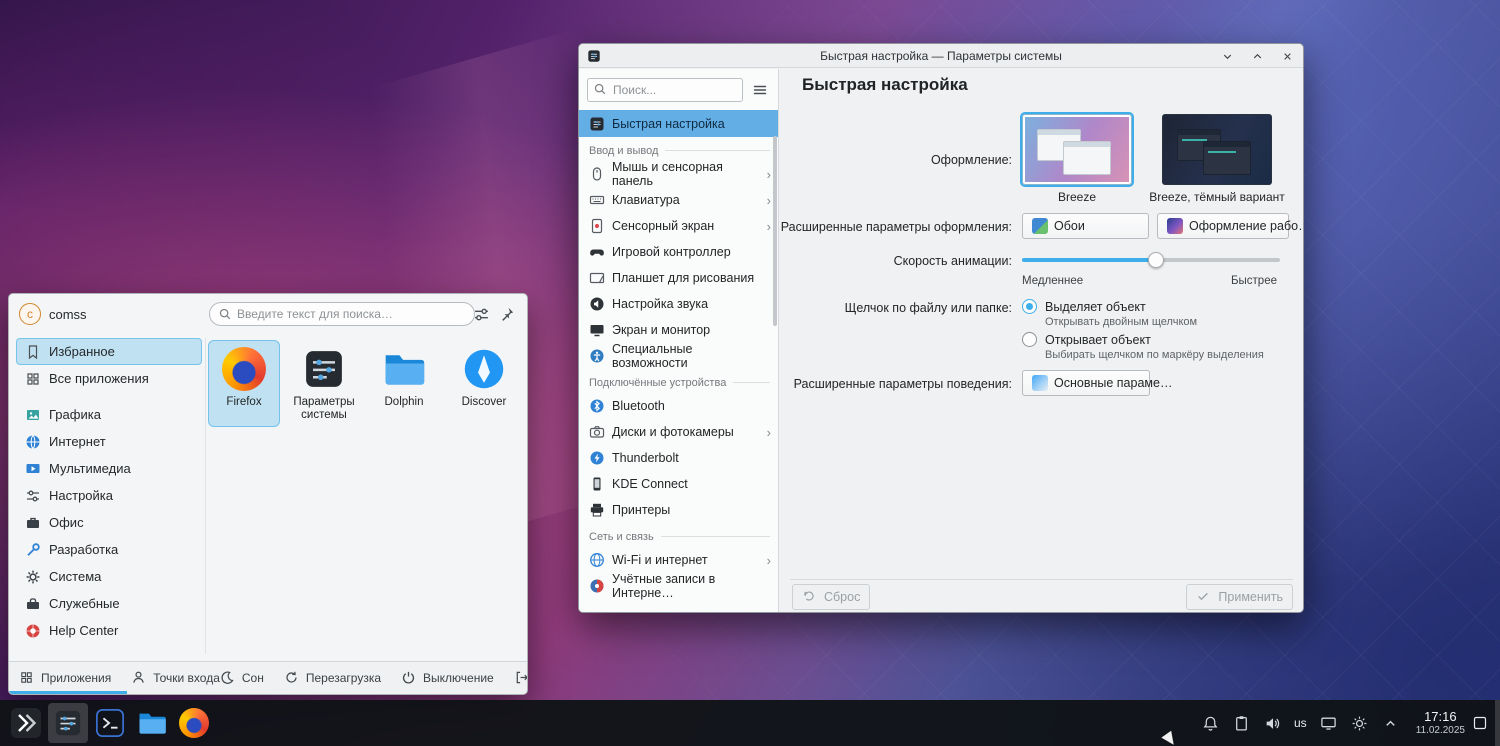  What do you see at coordinates (597, 510) in the screenshot?
I see `printer-icon` at bounding box center [597, 510].